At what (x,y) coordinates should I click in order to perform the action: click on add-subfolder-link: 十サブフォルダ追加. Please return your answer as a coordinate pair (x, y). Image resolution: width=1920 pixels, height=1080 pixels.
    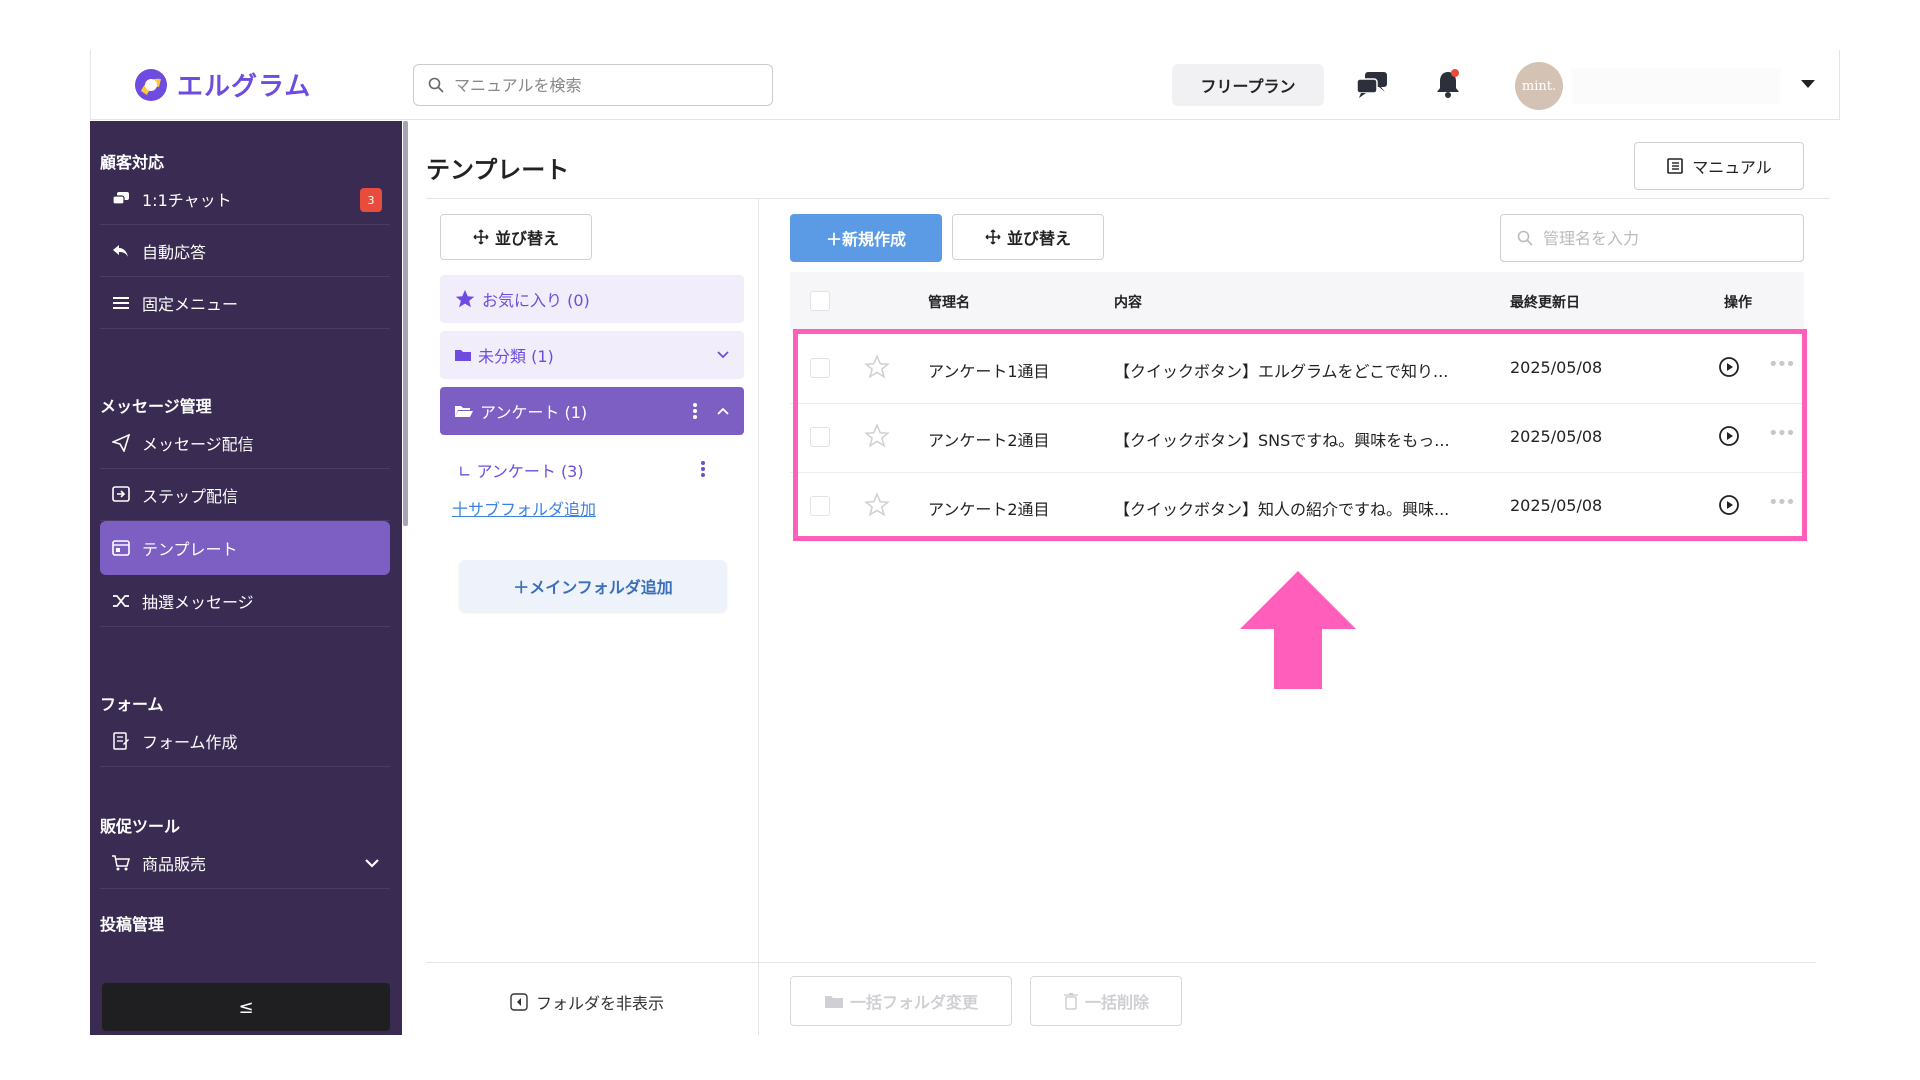
    Looking at the image, I should click on (524, 508).